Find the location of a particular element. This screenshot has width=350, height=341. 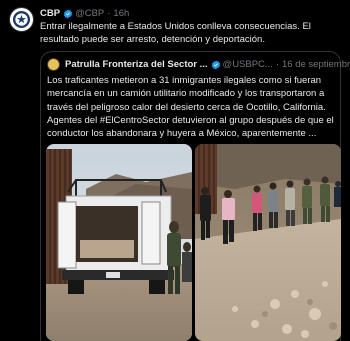

quote-date: 16 de septiembre is located at coordinates (316, 64).